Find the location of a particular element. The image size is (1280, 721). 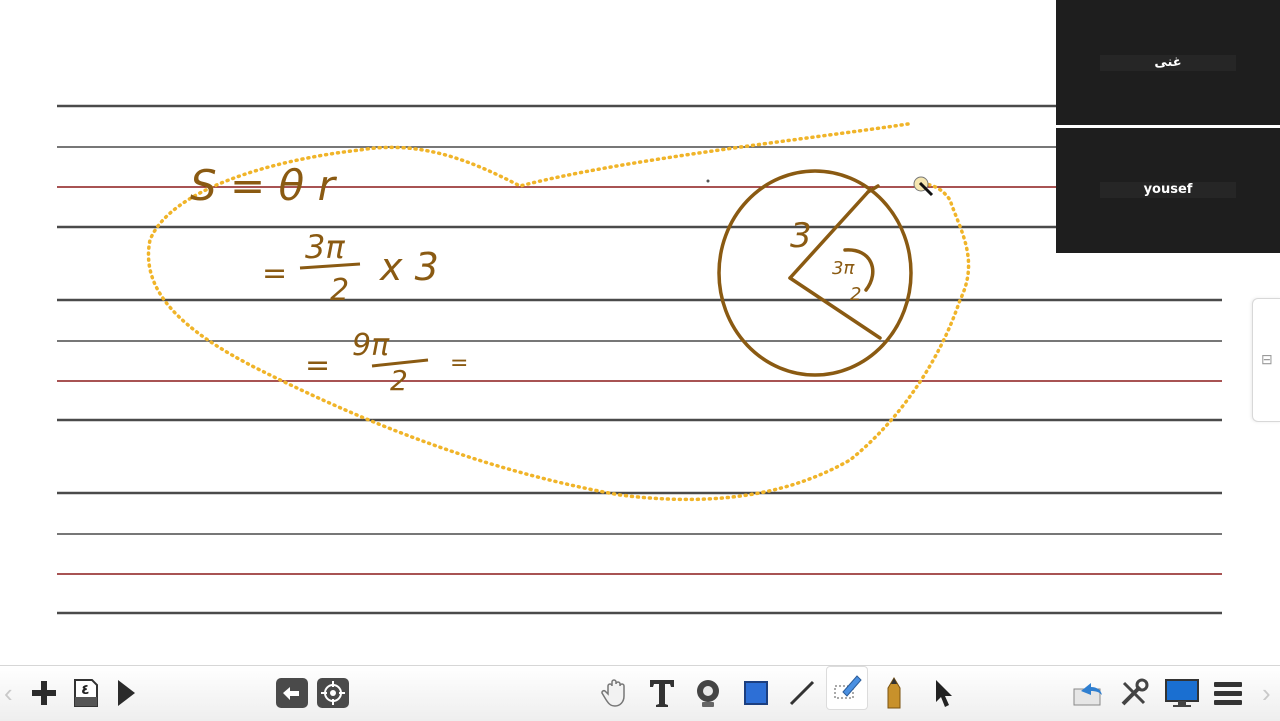

radius-label: 3 is located at coordinates (801, 236).